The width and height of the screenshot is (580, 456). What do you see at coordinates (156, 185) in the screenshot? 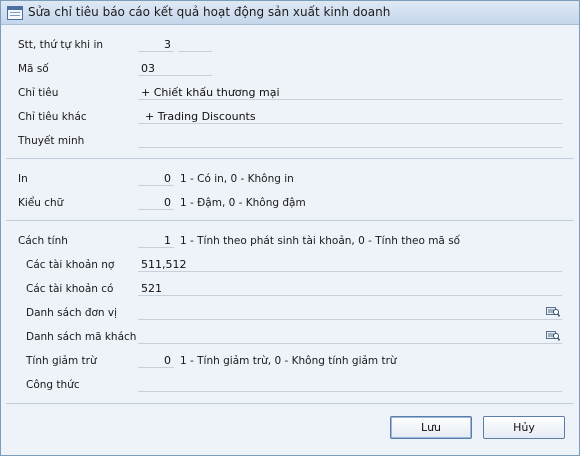
I see `in-underline` at bounding box center [156, 185].